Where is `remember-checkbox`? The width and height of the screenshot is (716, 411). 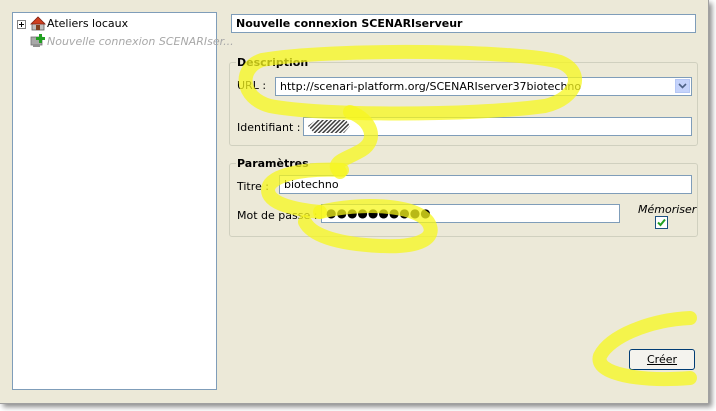
remember-checkbox is located at coordinates (661, 222).